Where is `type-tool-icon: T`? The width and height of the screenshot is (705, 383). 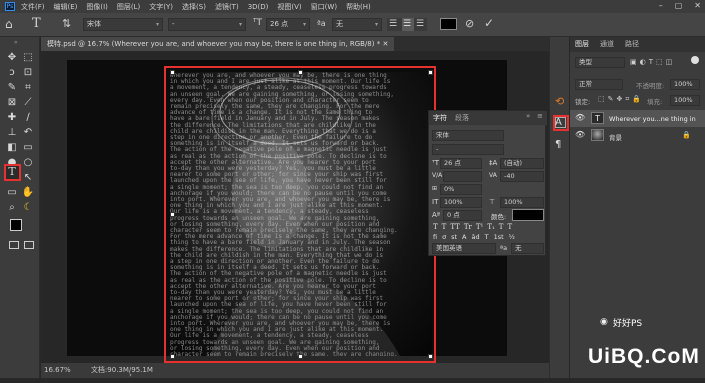 type-tool-icon: T is located at coordinates (12, 172).